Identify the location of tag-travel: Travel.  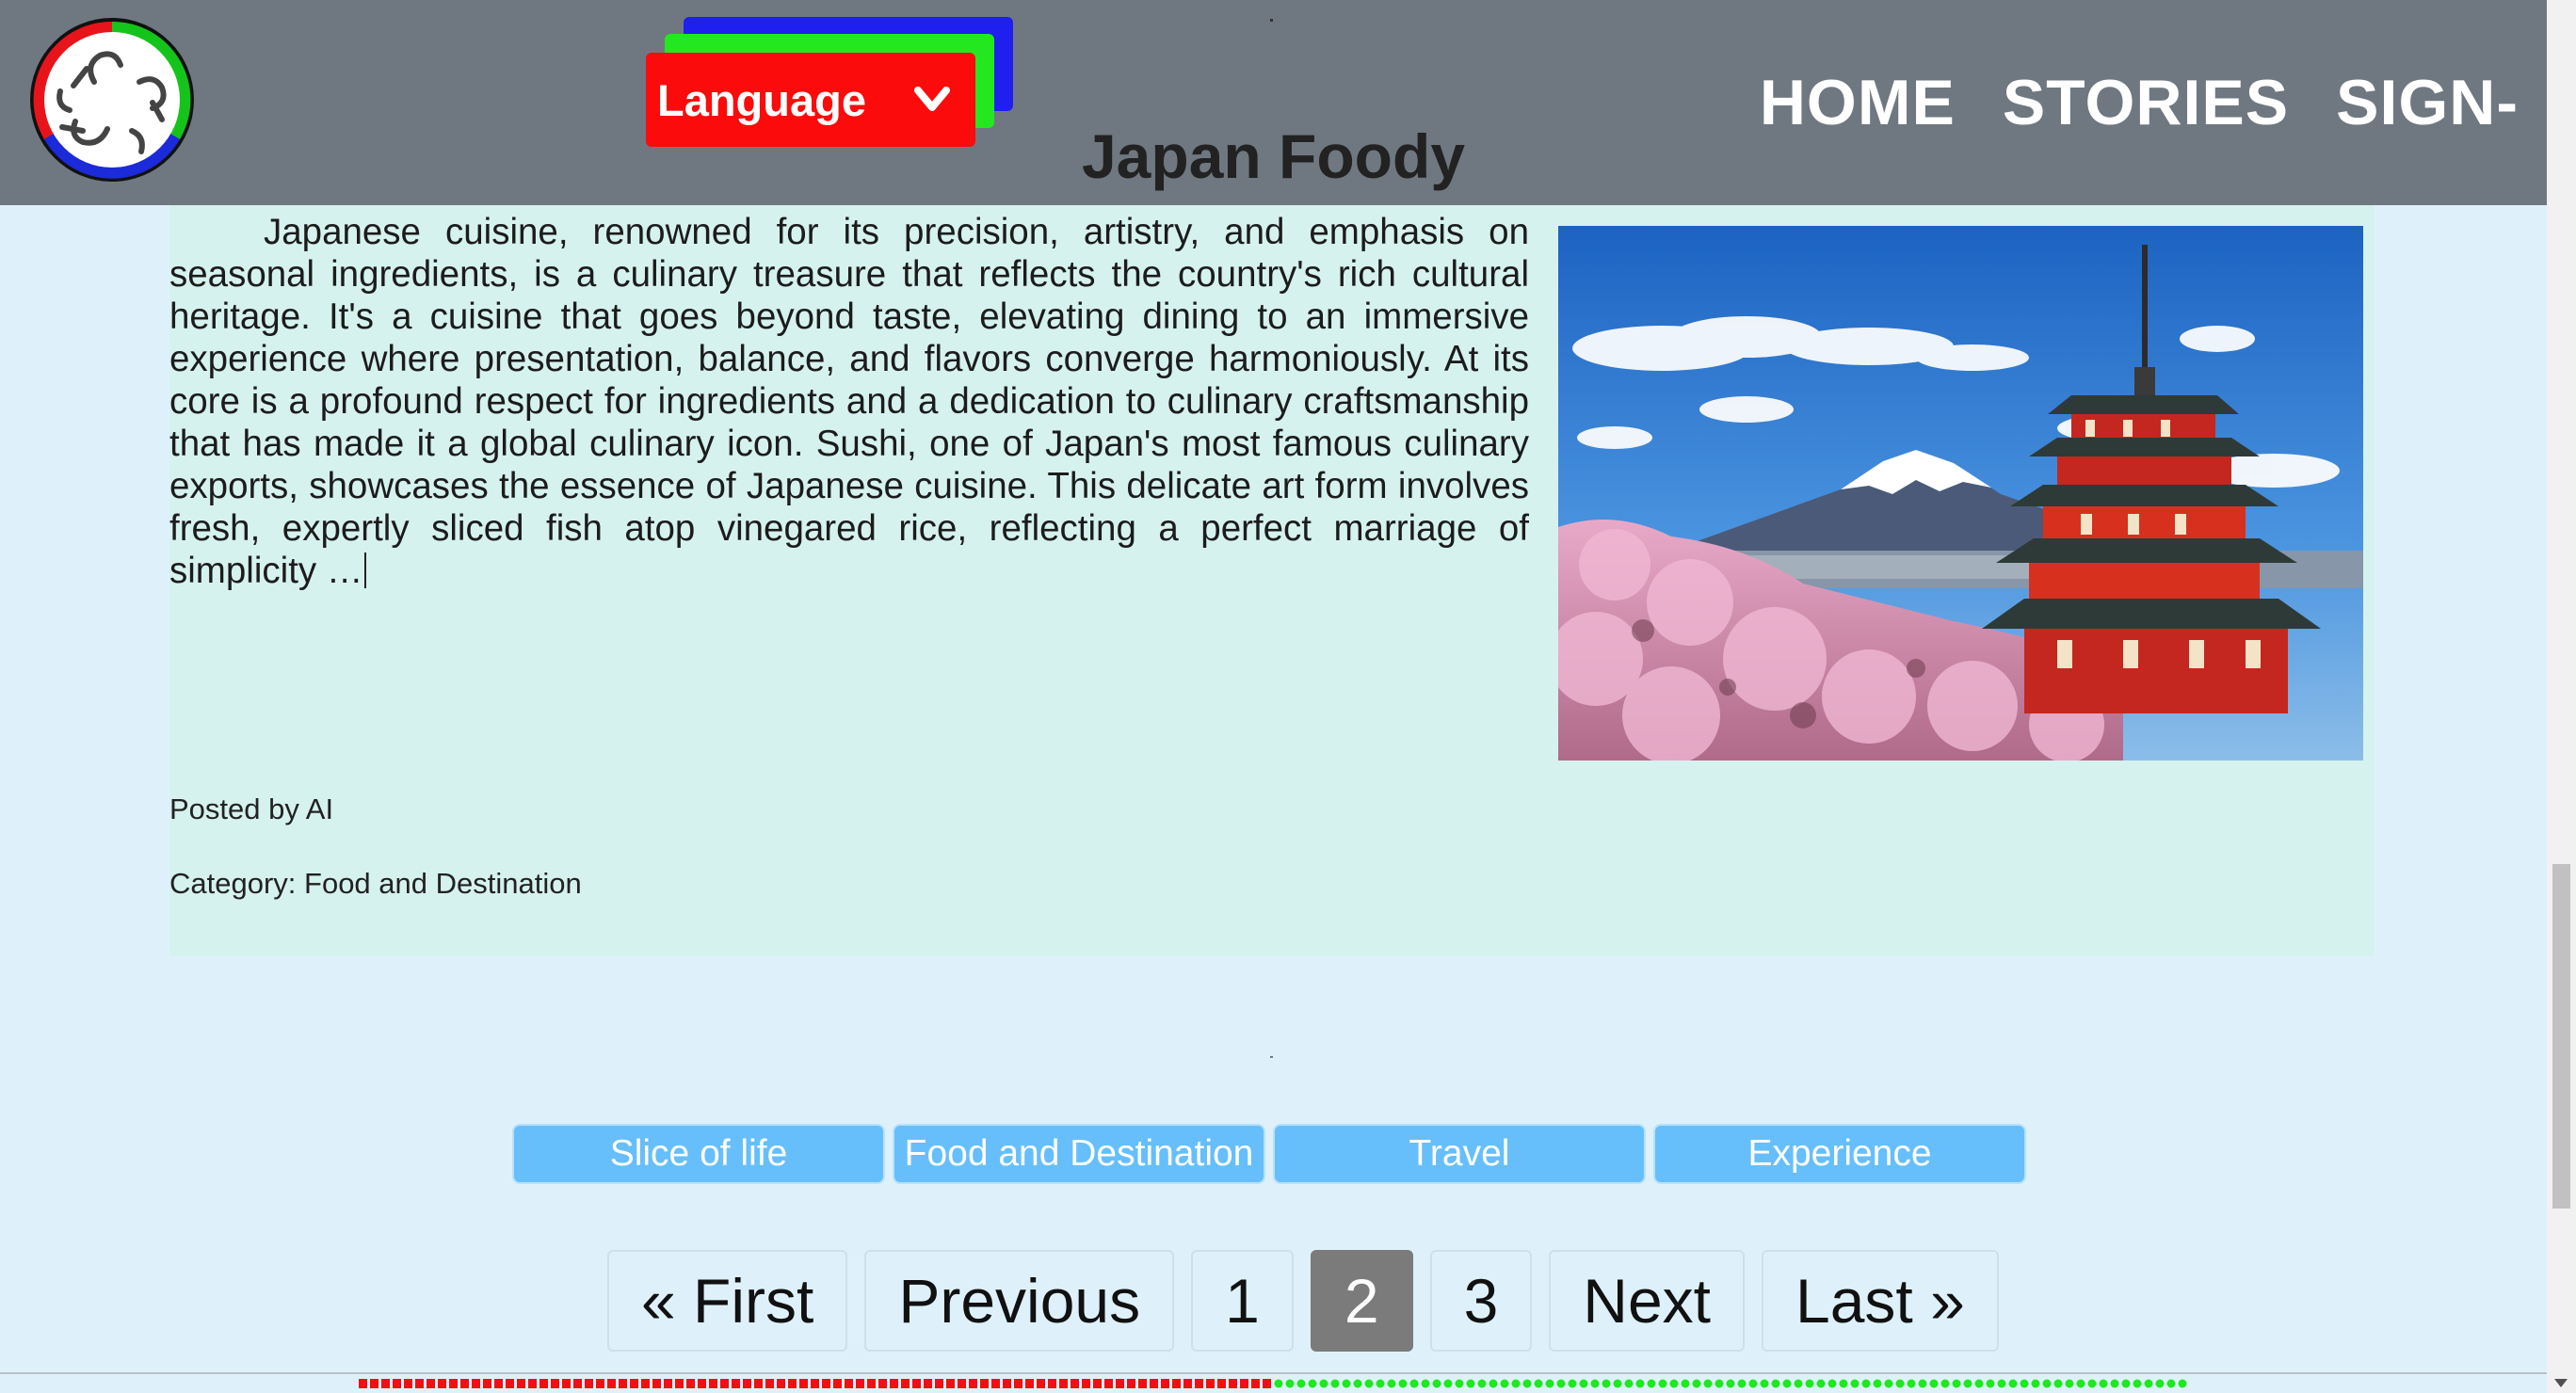
(1459, 1154).